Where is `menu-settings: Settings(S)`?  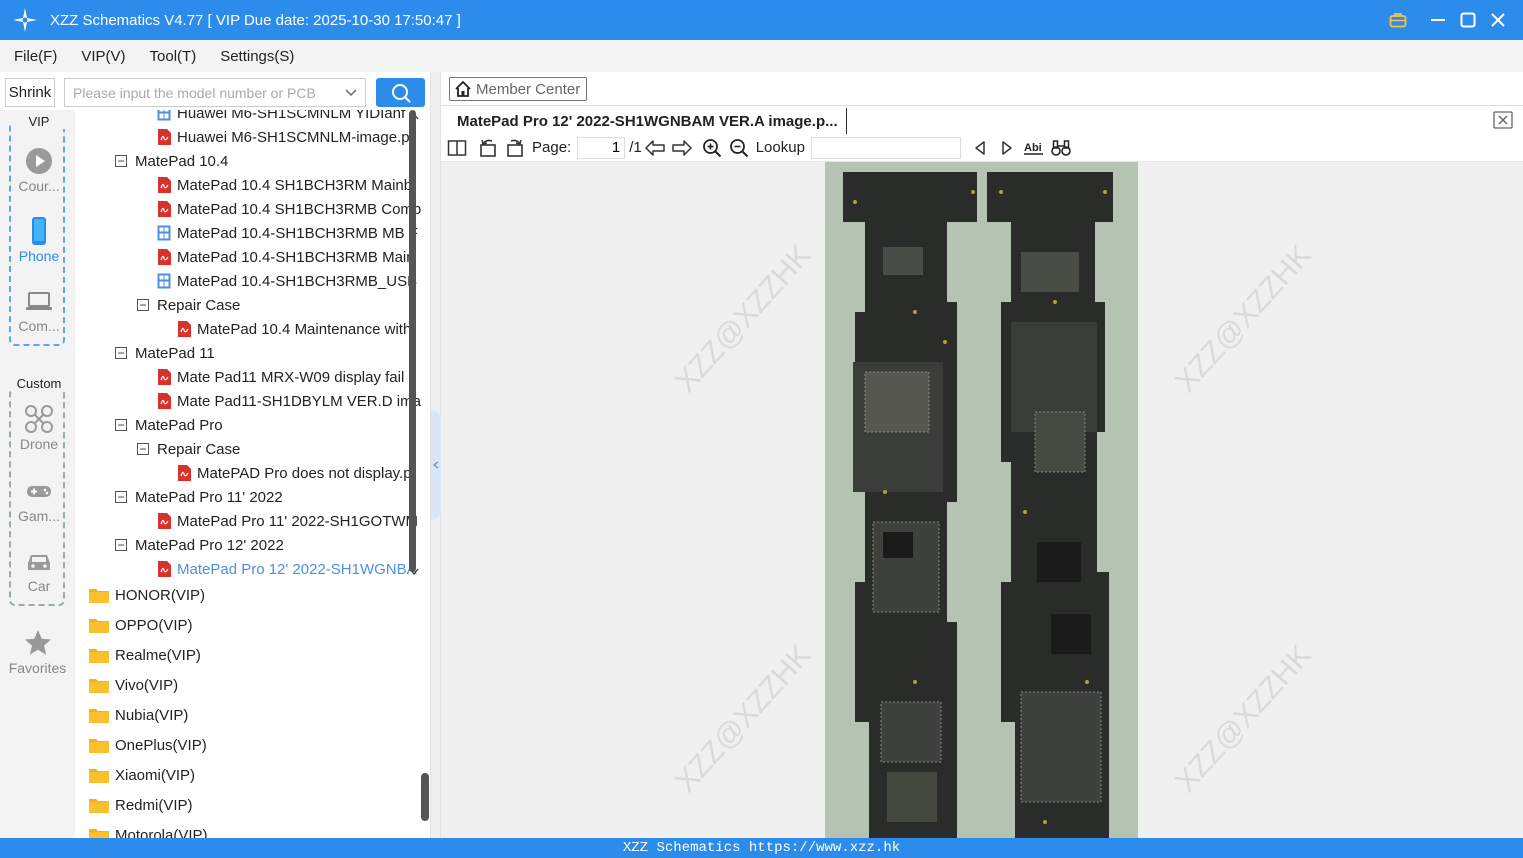 menu-settings: Settings(S) is located at coordinates (257, 56).